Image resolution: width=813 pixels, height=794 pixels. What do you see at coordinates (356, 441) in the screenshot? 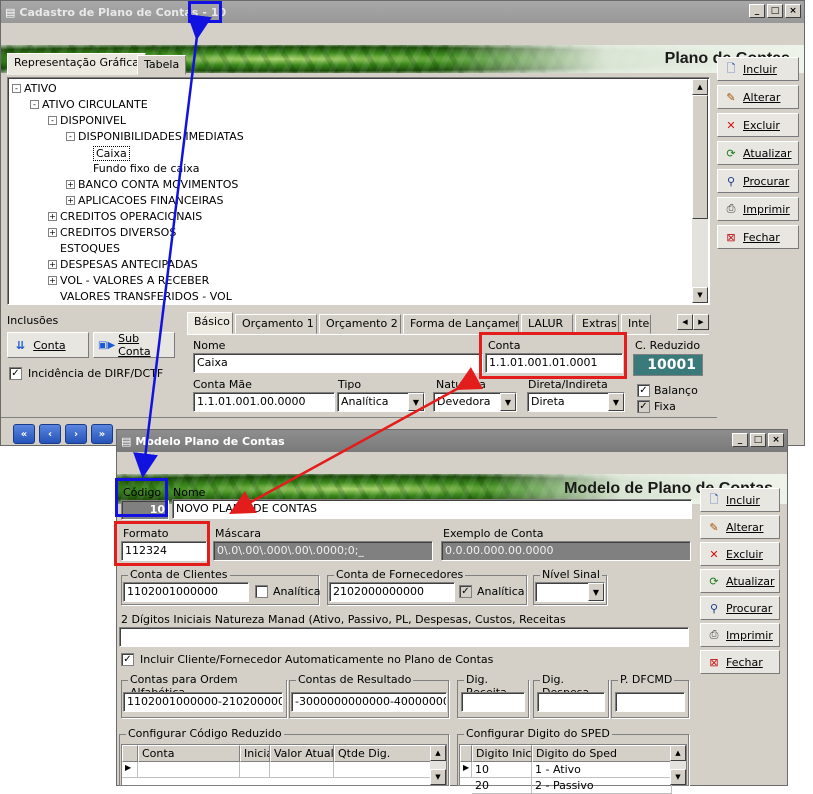
I see `red-arrow` at bounding box center [356, 441].